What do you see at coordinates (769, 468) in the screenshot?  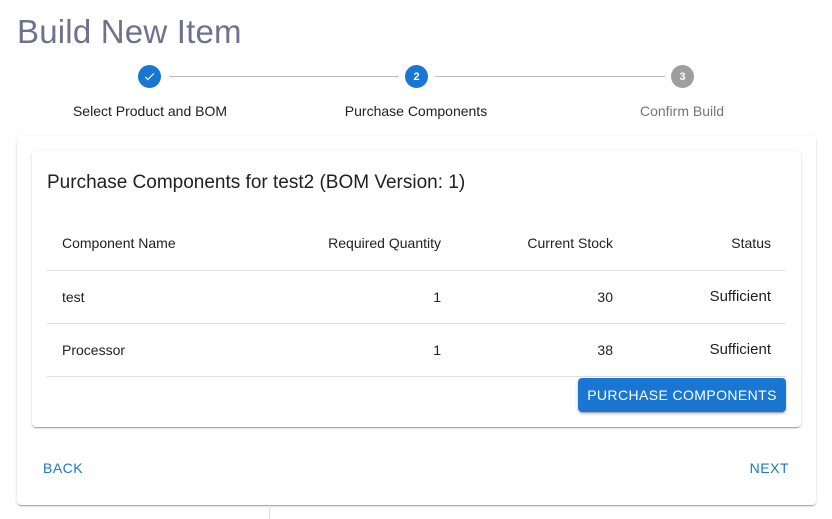 I see `next-button: Next` at bounding box center [769, 468].